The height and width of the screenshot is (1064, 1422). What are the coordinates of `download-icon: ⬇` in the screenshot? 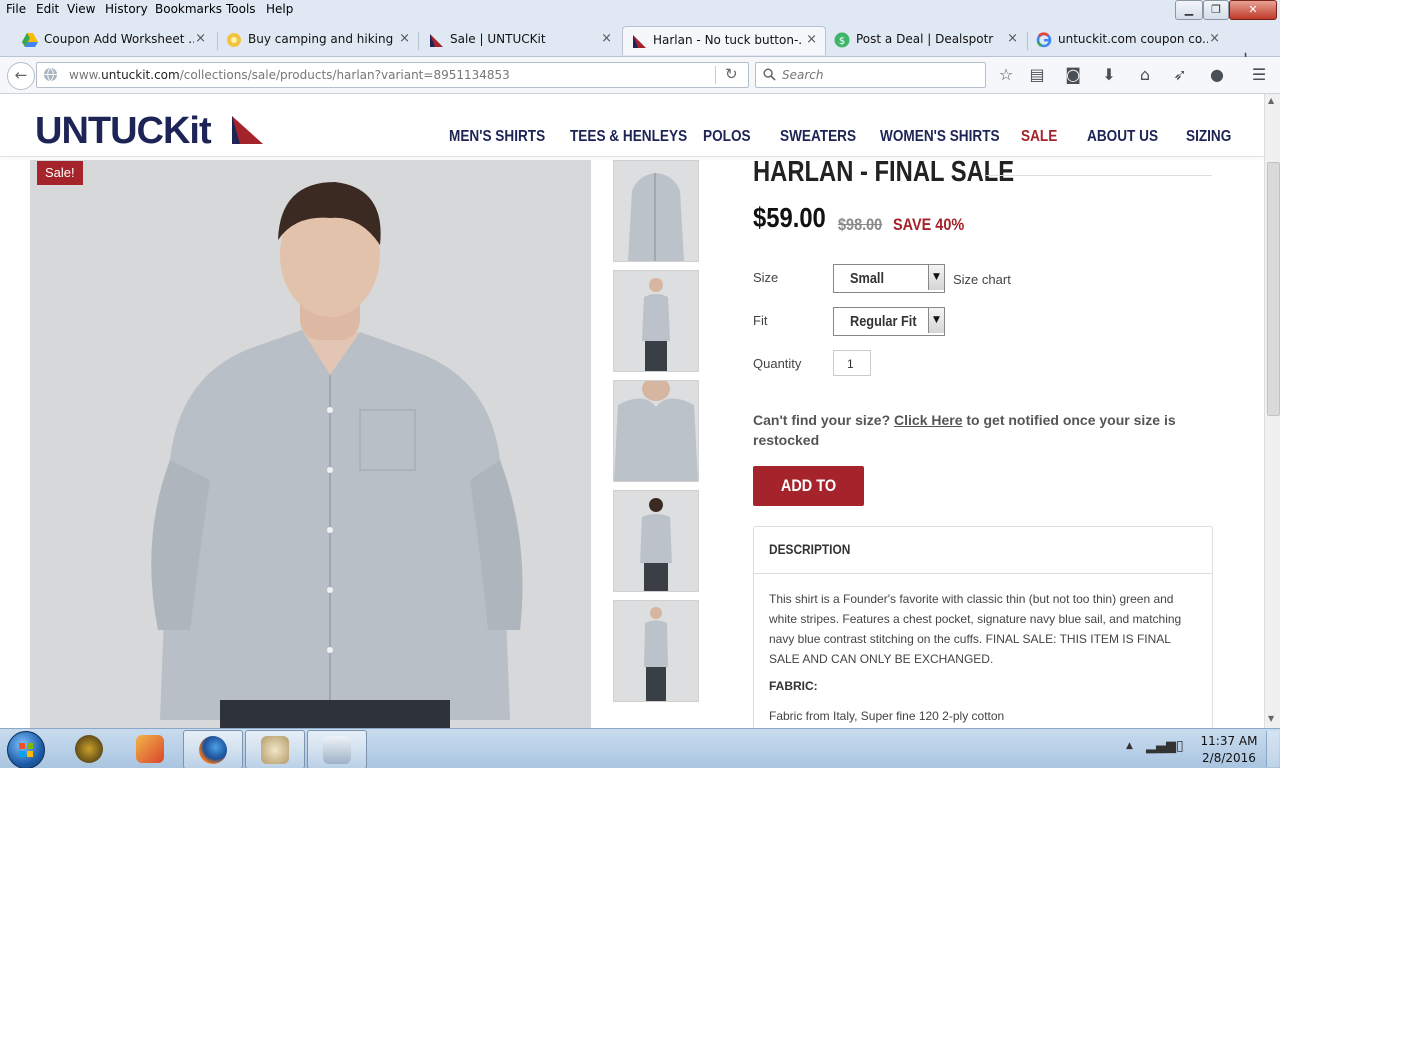 It's located at (1109, 75).